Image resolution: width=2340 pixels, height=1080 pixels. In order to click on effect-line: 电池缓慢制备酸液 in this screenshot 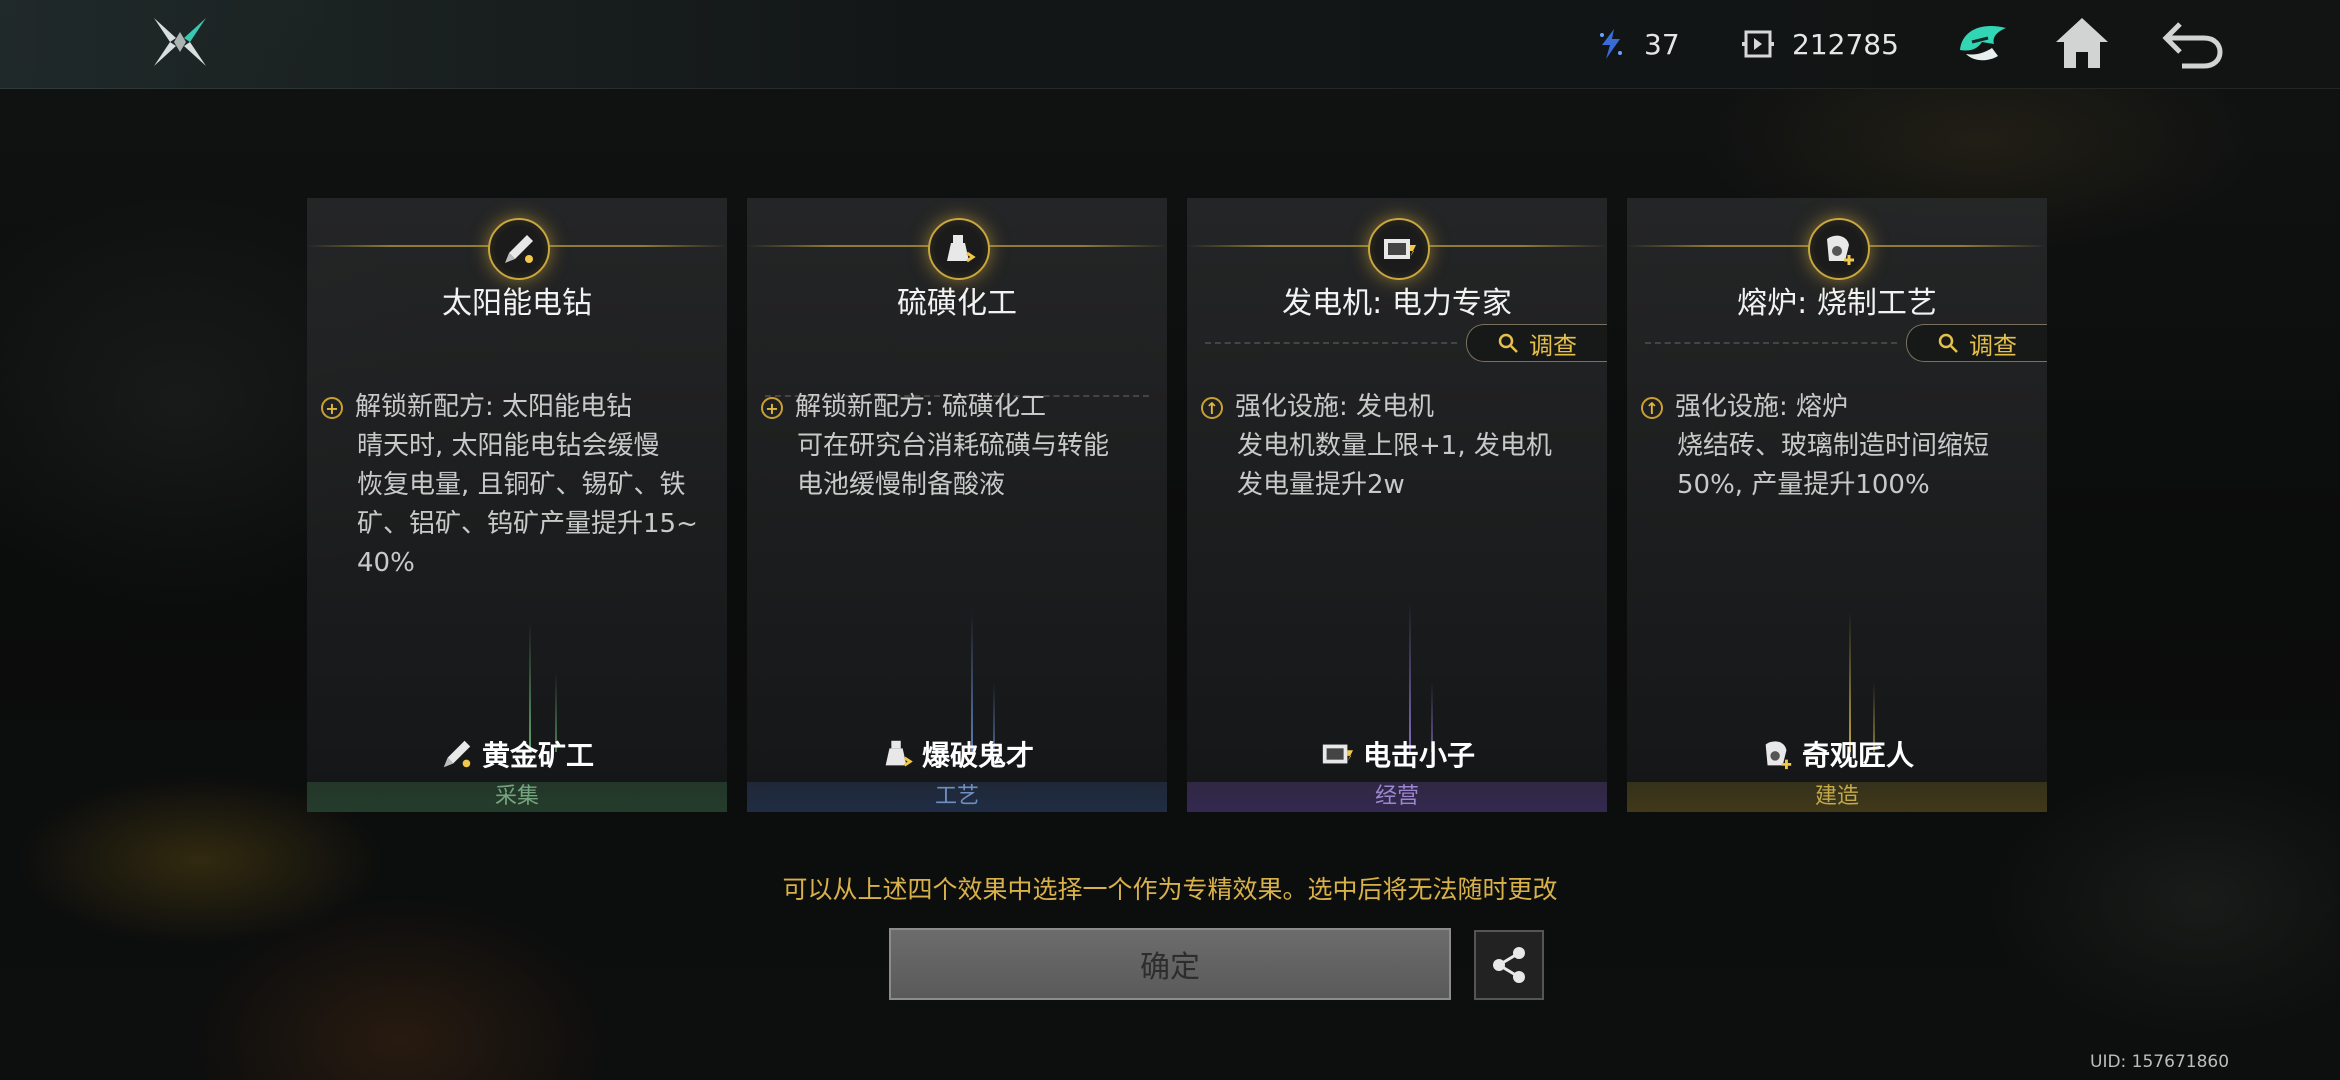, I will do `click(901, 485)`.